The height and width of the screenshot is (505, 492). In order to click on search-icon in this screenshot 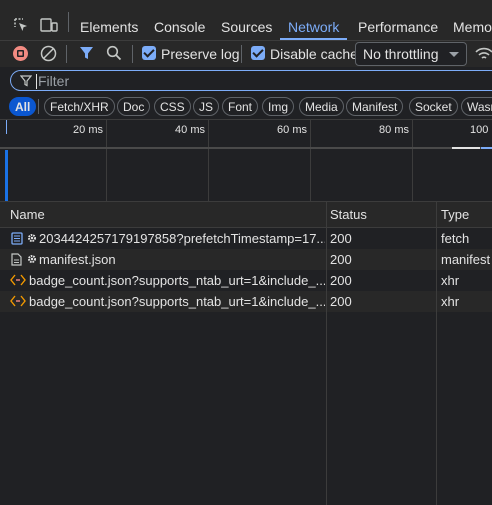, I will do `click(114, 53)`.